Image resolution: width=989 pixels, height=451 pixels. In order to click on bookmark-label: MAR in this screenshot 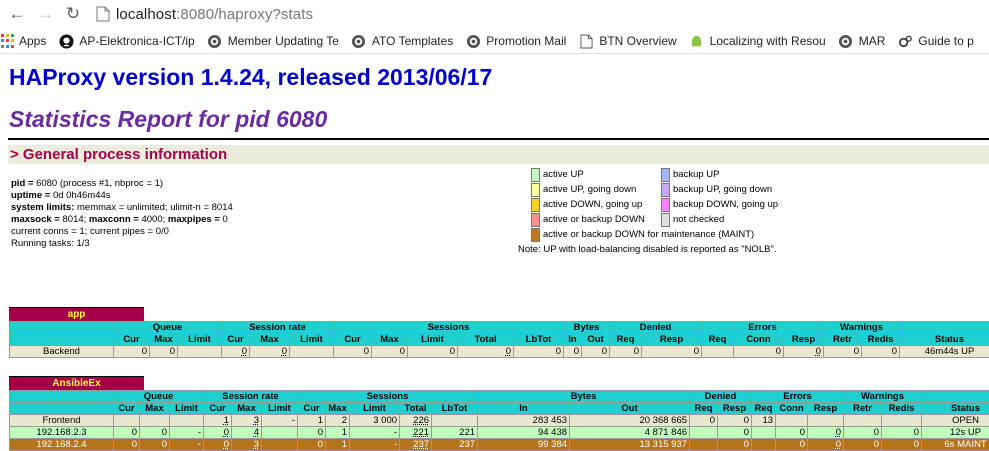, I will do `click(872, 41)`.